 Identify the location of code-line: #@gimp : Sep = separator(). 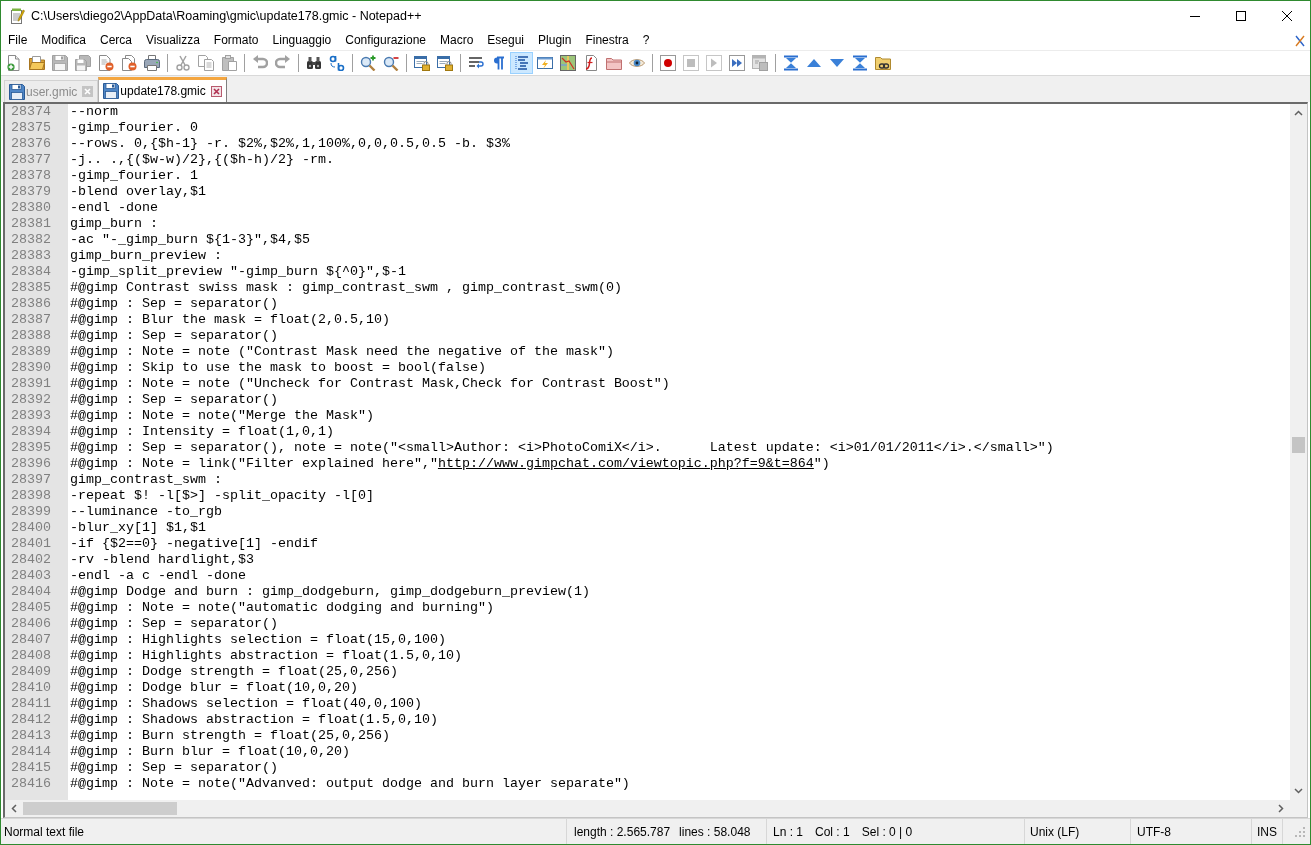
(174, 624).